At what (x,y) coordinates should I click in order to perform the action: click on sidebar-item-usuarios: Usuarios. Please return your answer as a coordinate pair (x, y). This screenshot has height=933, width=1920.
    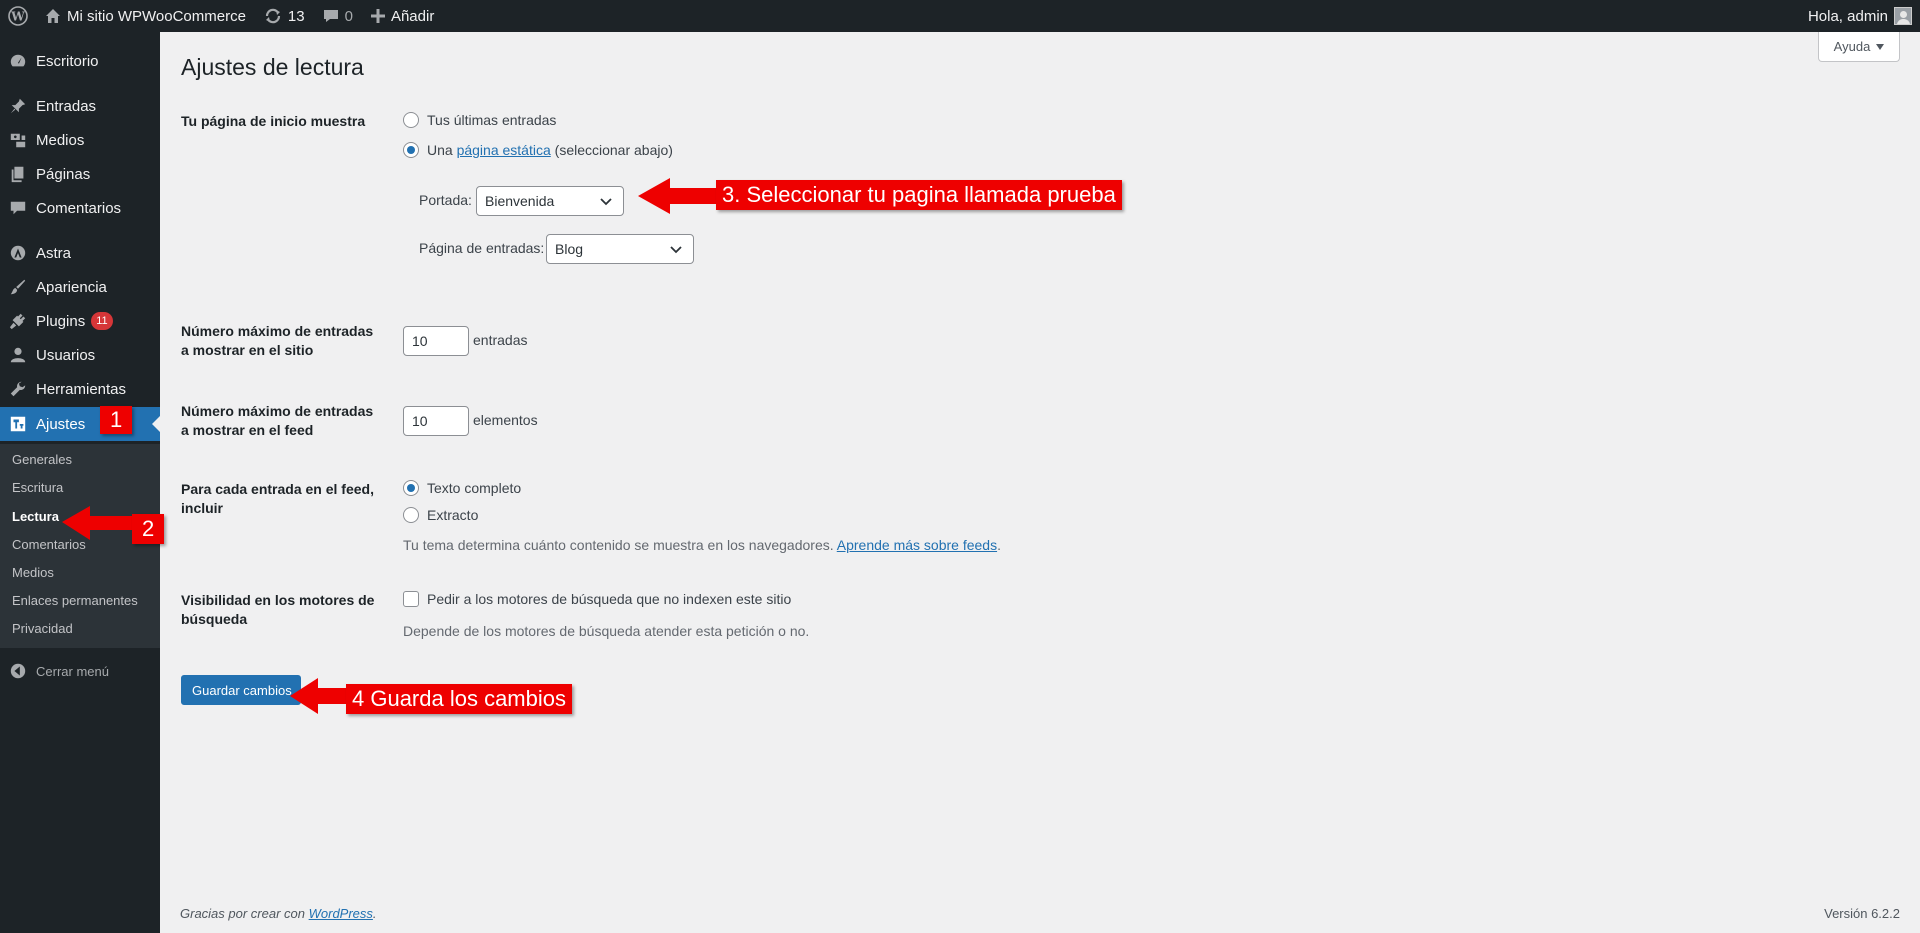
    Looking at the image, I should click on (80, 355).